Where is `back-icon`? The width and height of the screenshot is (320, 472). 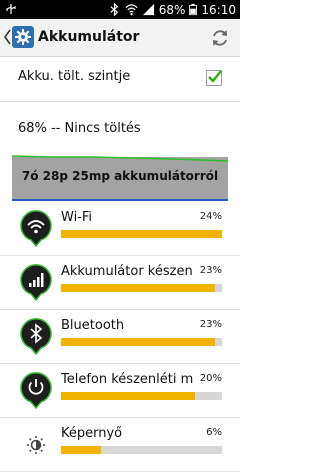
back-icon is located at coordinates (7, 37).